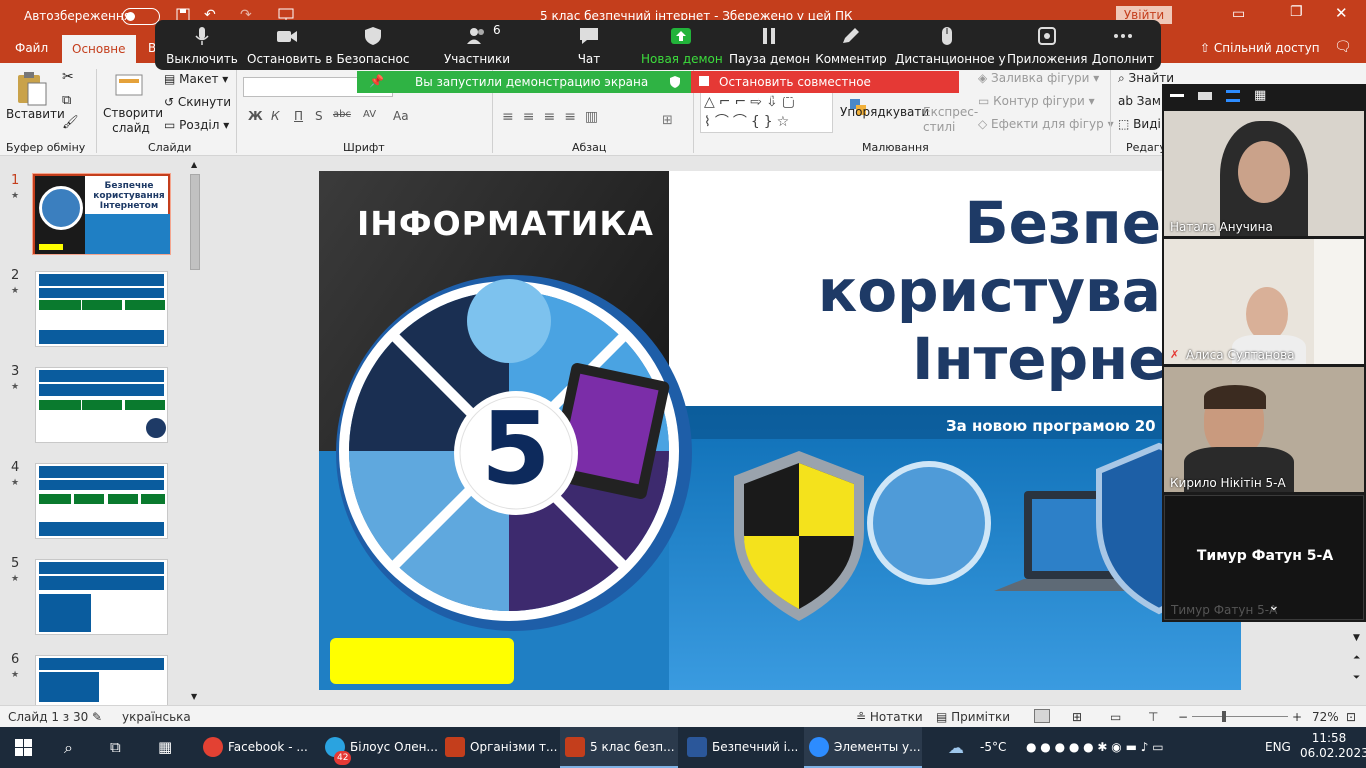  I want to click on windows-start-icon, so click(23, 747).